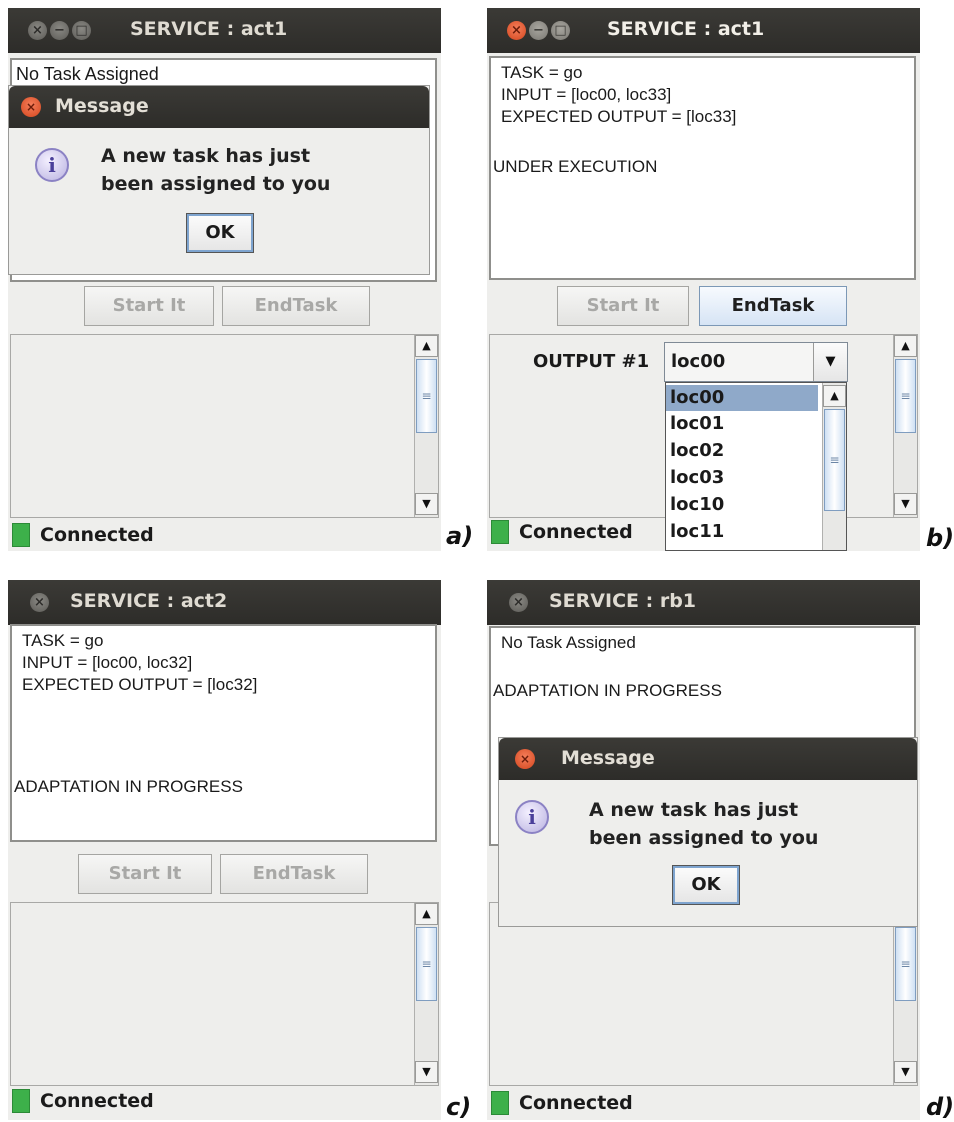  Describe the element at coordinates (697, 532) in the screenshot. I see `dropdown-option: loc11` at that location.